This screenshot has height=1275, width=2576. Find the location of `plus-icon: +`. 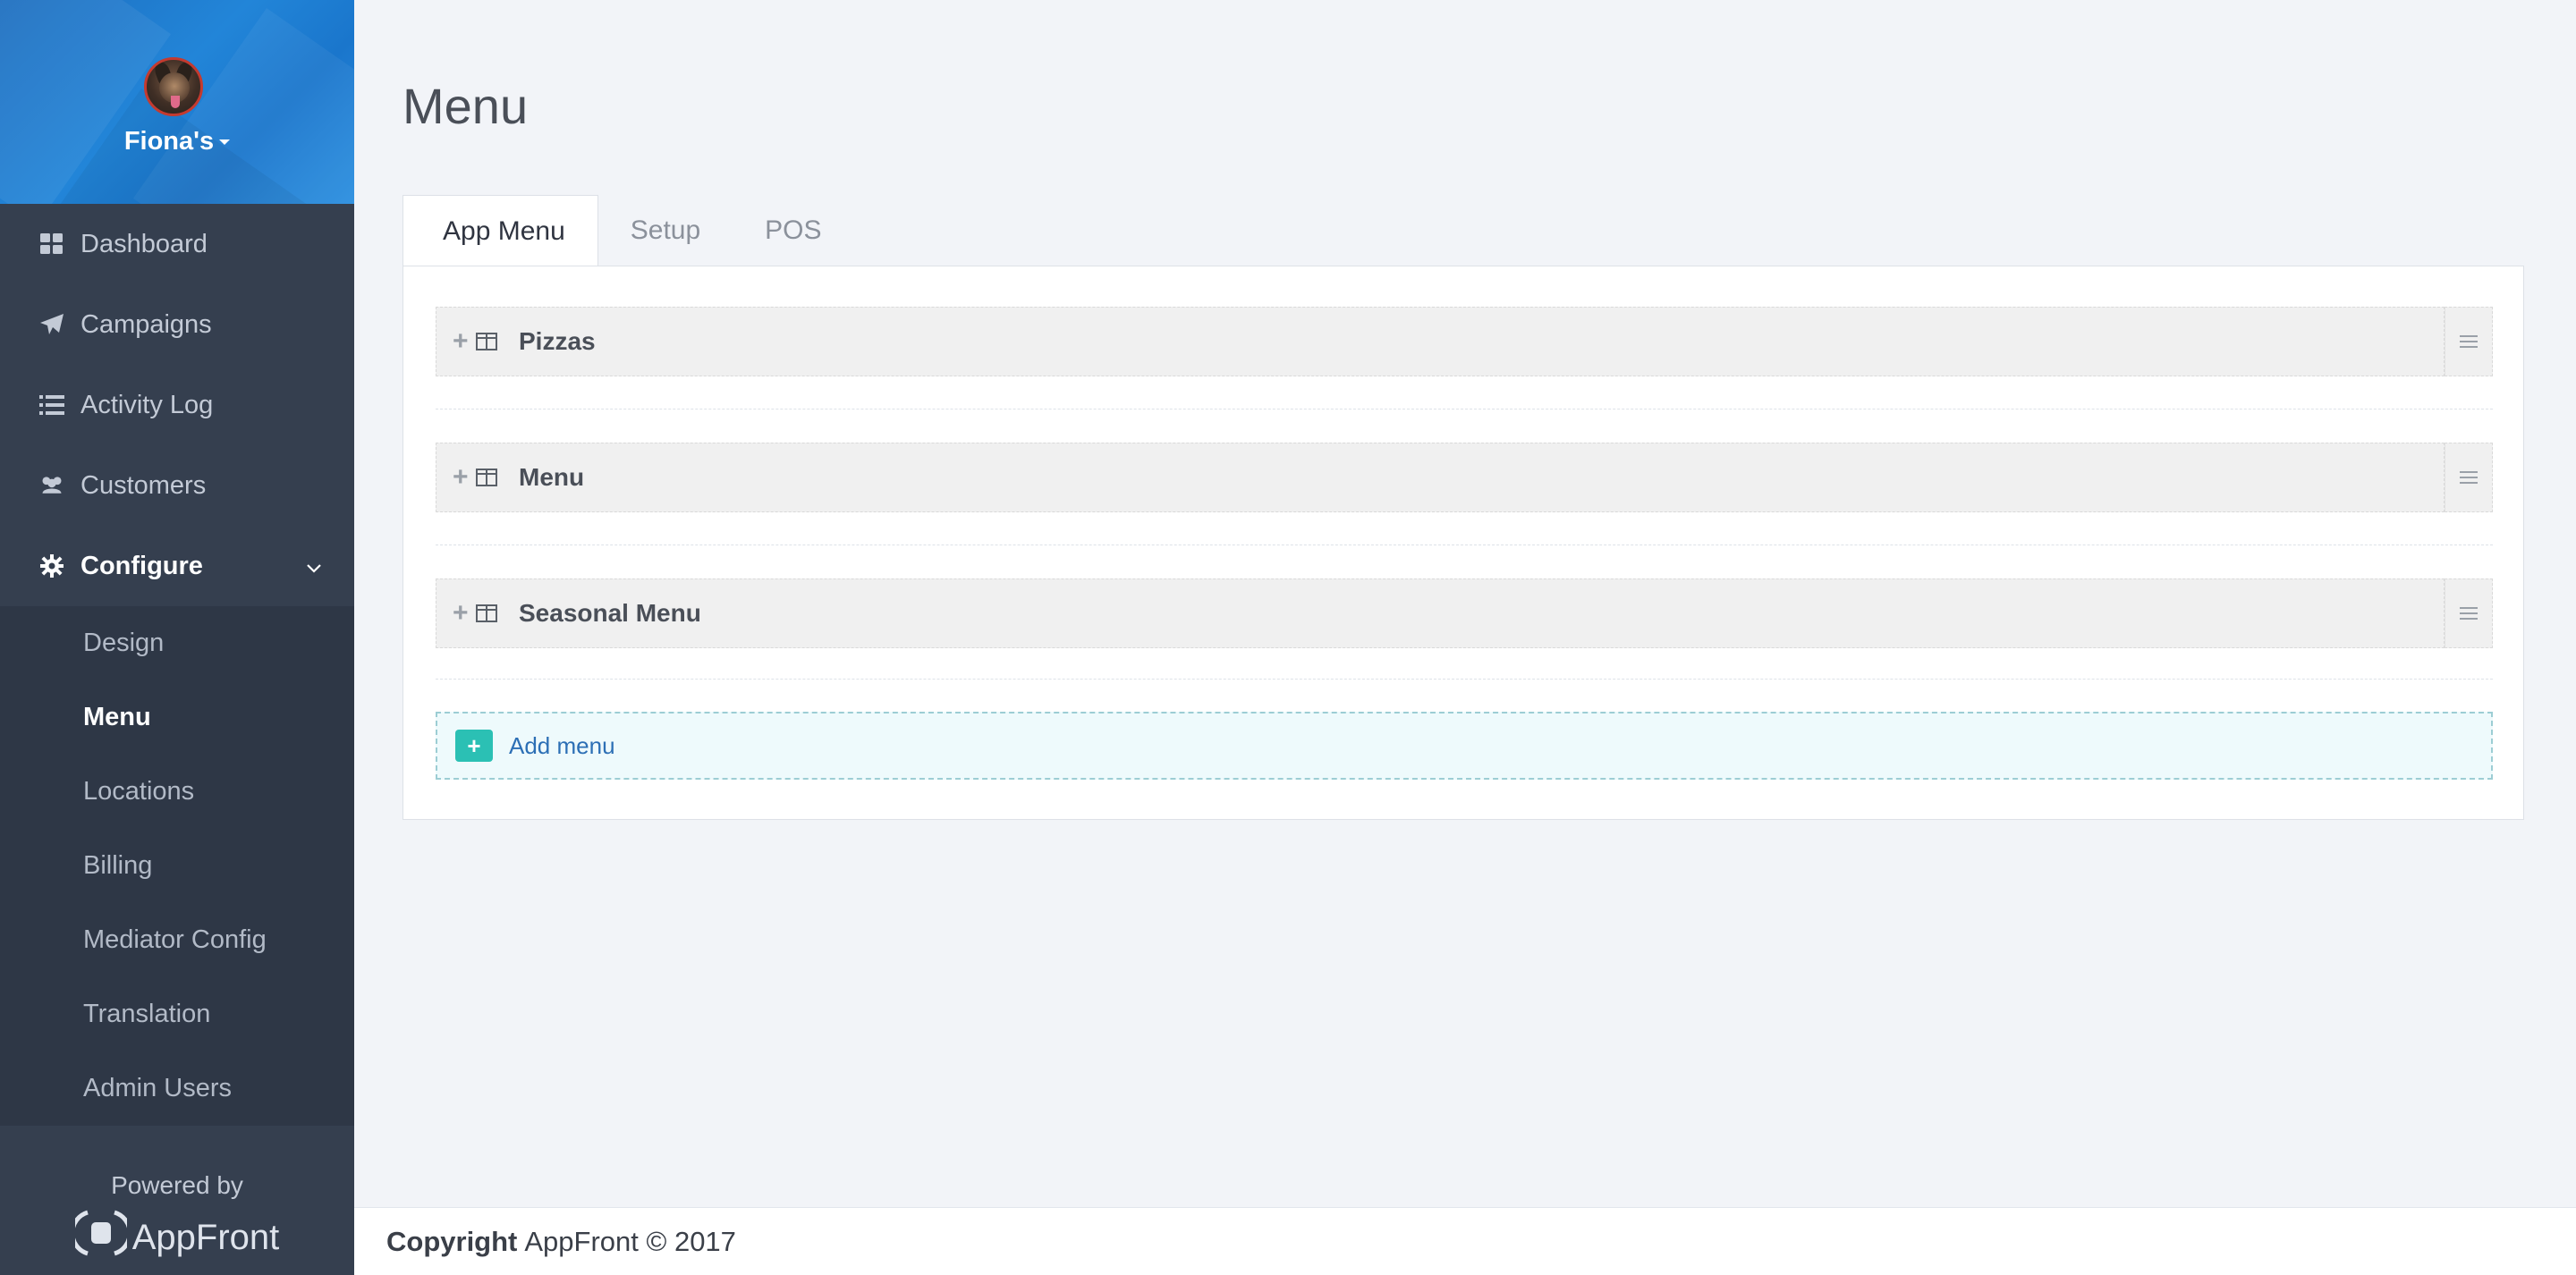

plus-icon: + is located at coordinates (474, 746).